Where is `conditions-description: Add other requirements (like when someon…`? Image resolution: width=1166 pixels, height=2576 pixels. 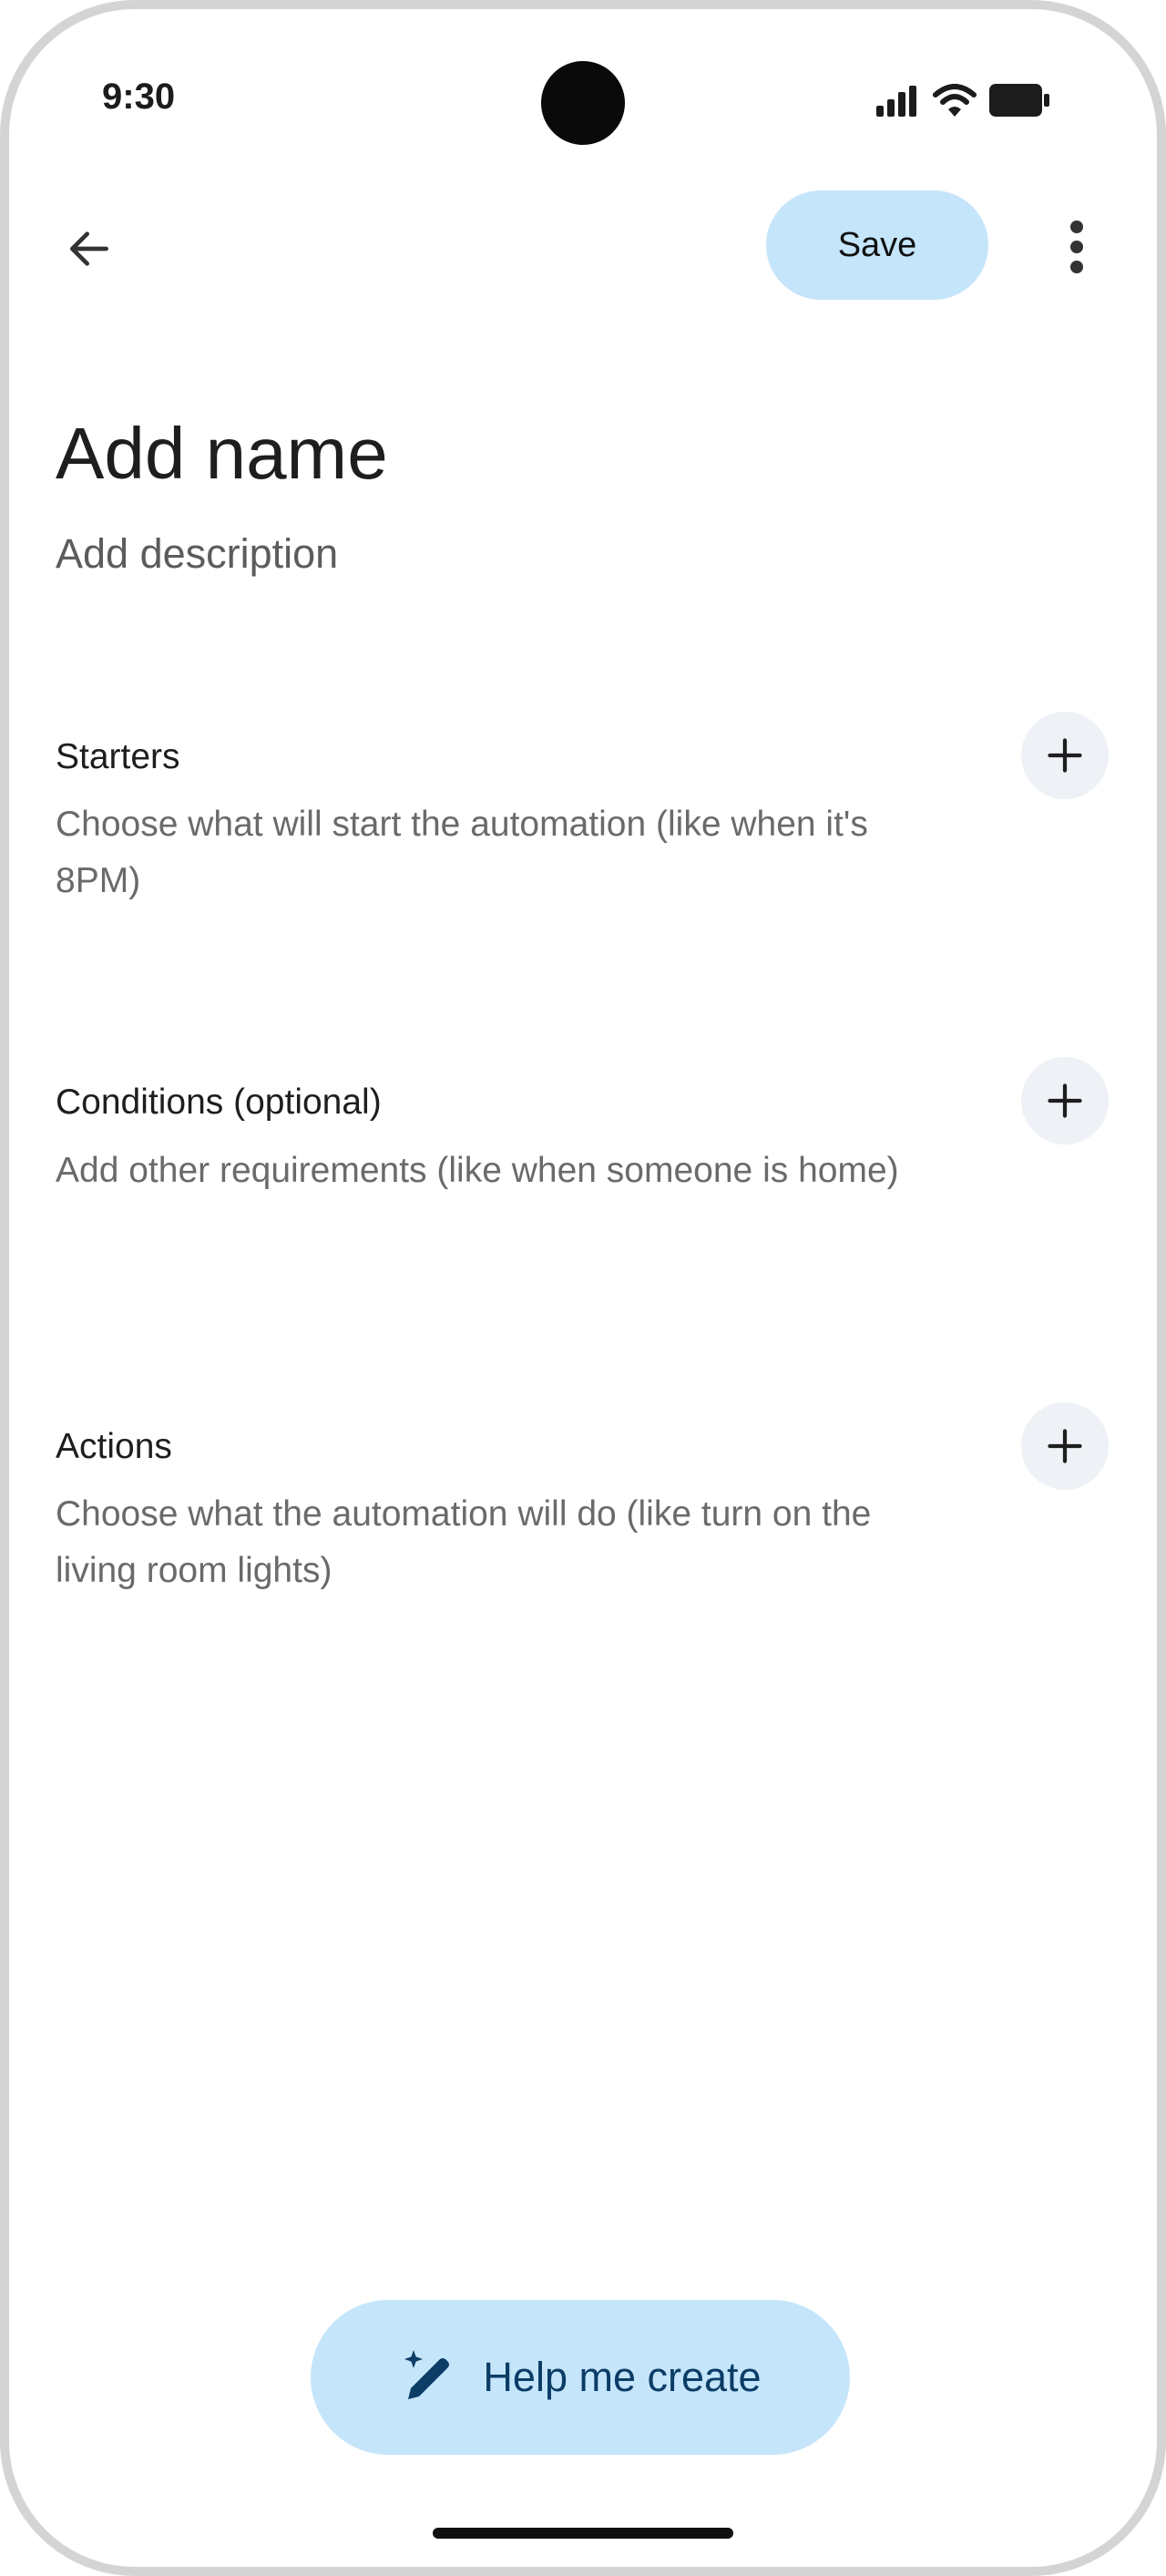 conditions-description: Add other requirements (like when someon… is located at coordinates (478, 1171).